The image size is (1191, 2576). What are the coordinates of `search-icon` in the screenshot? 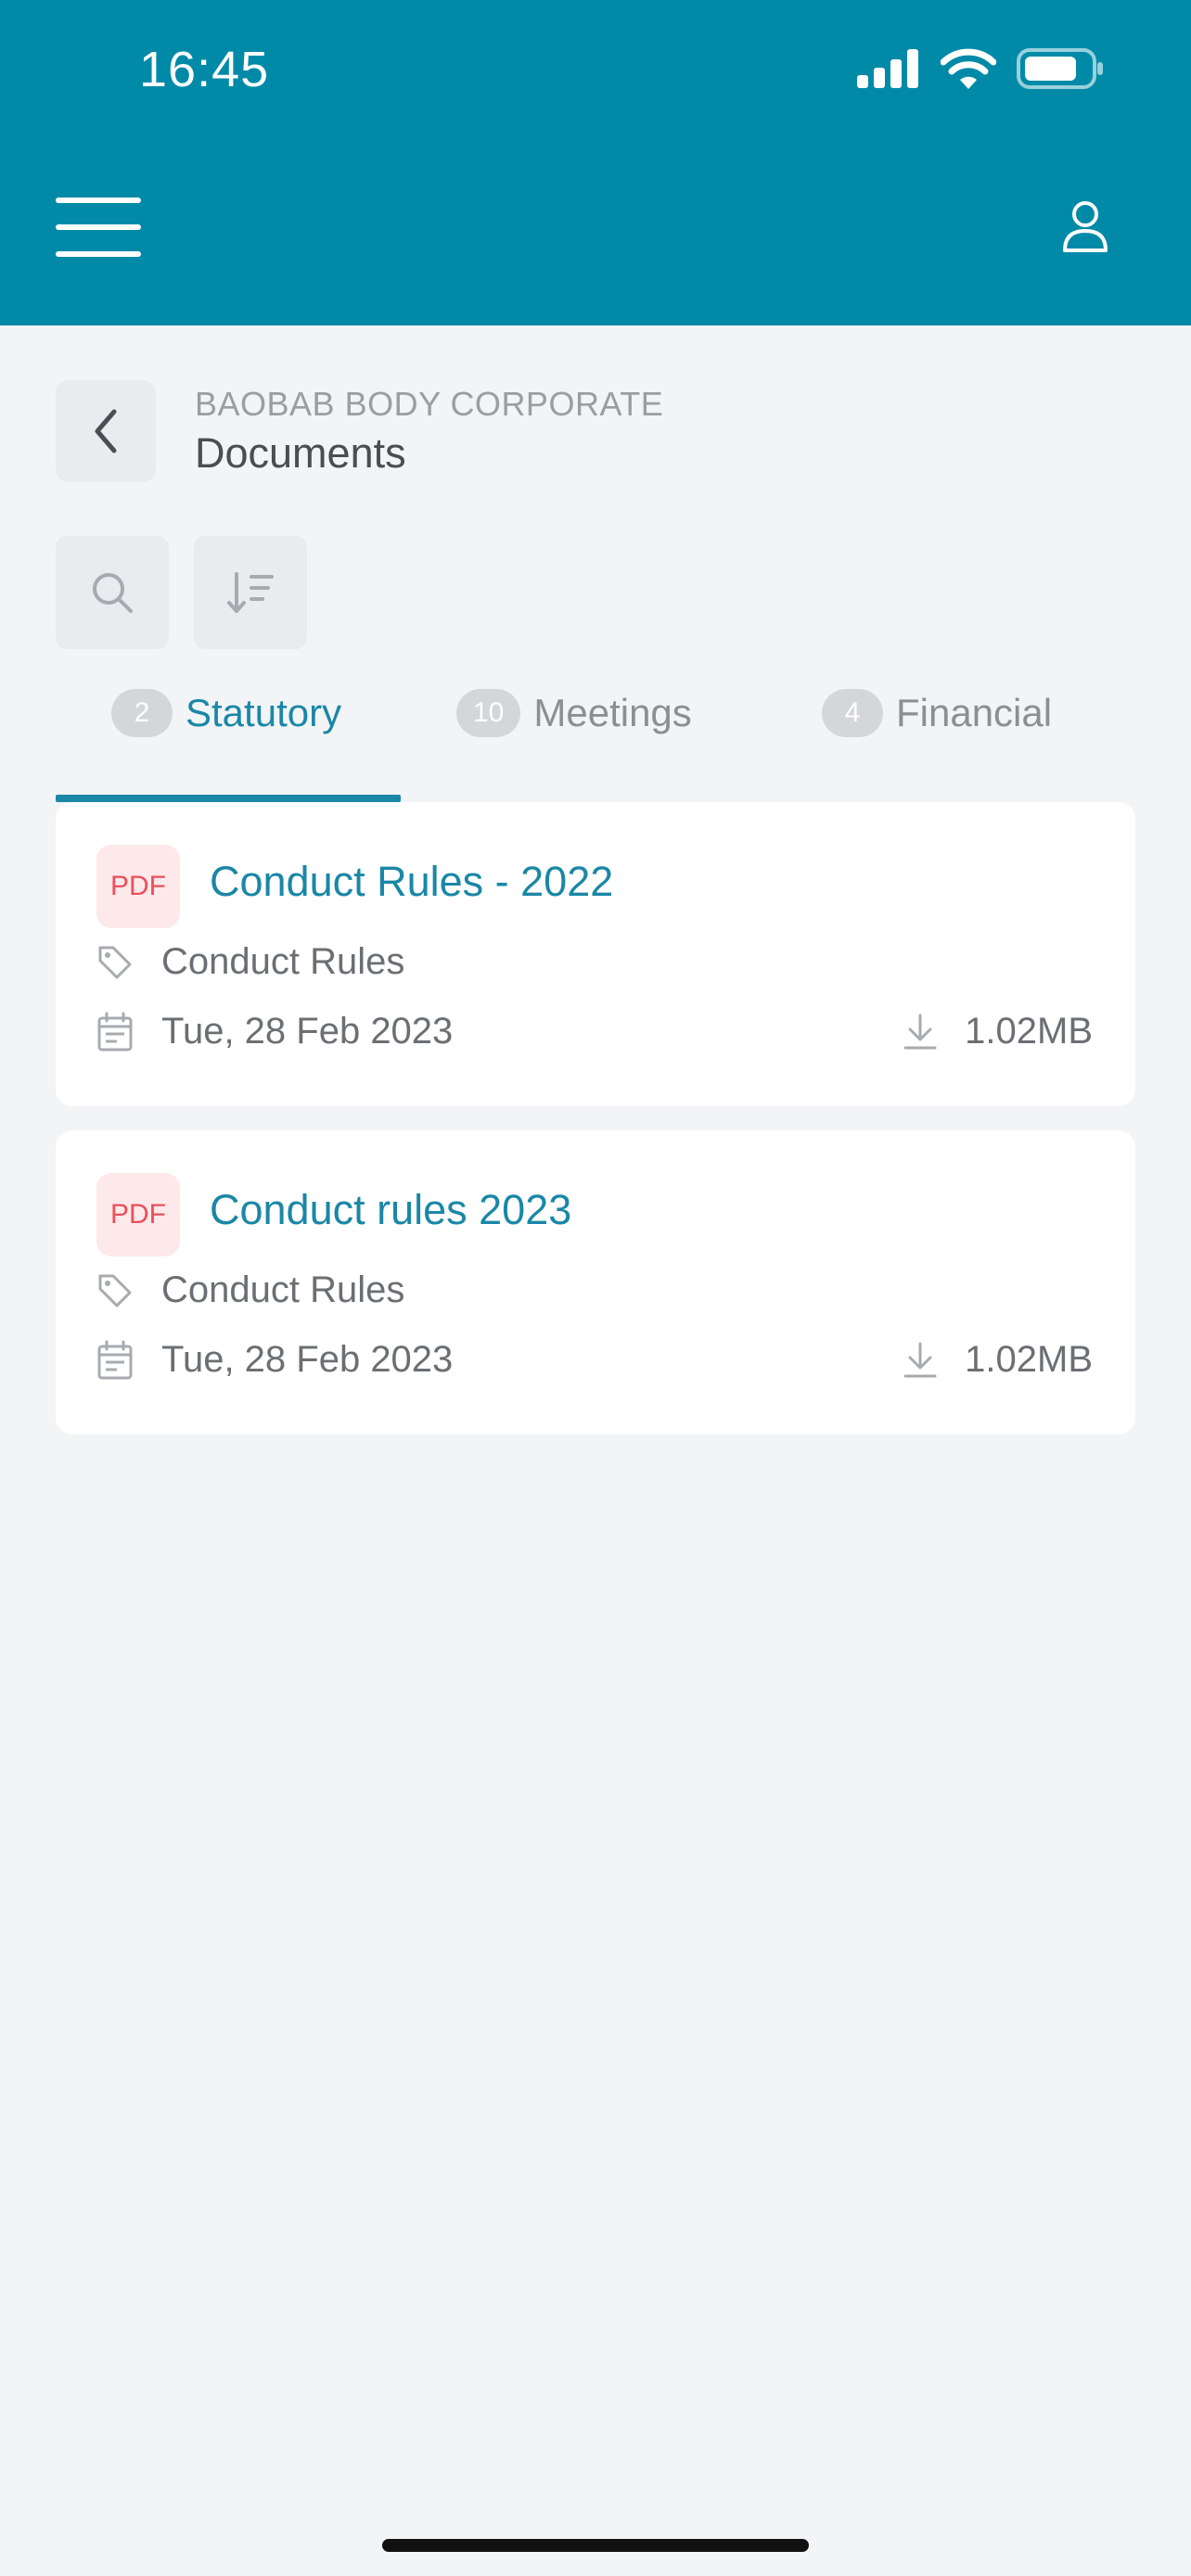 It's located at (113, 593).